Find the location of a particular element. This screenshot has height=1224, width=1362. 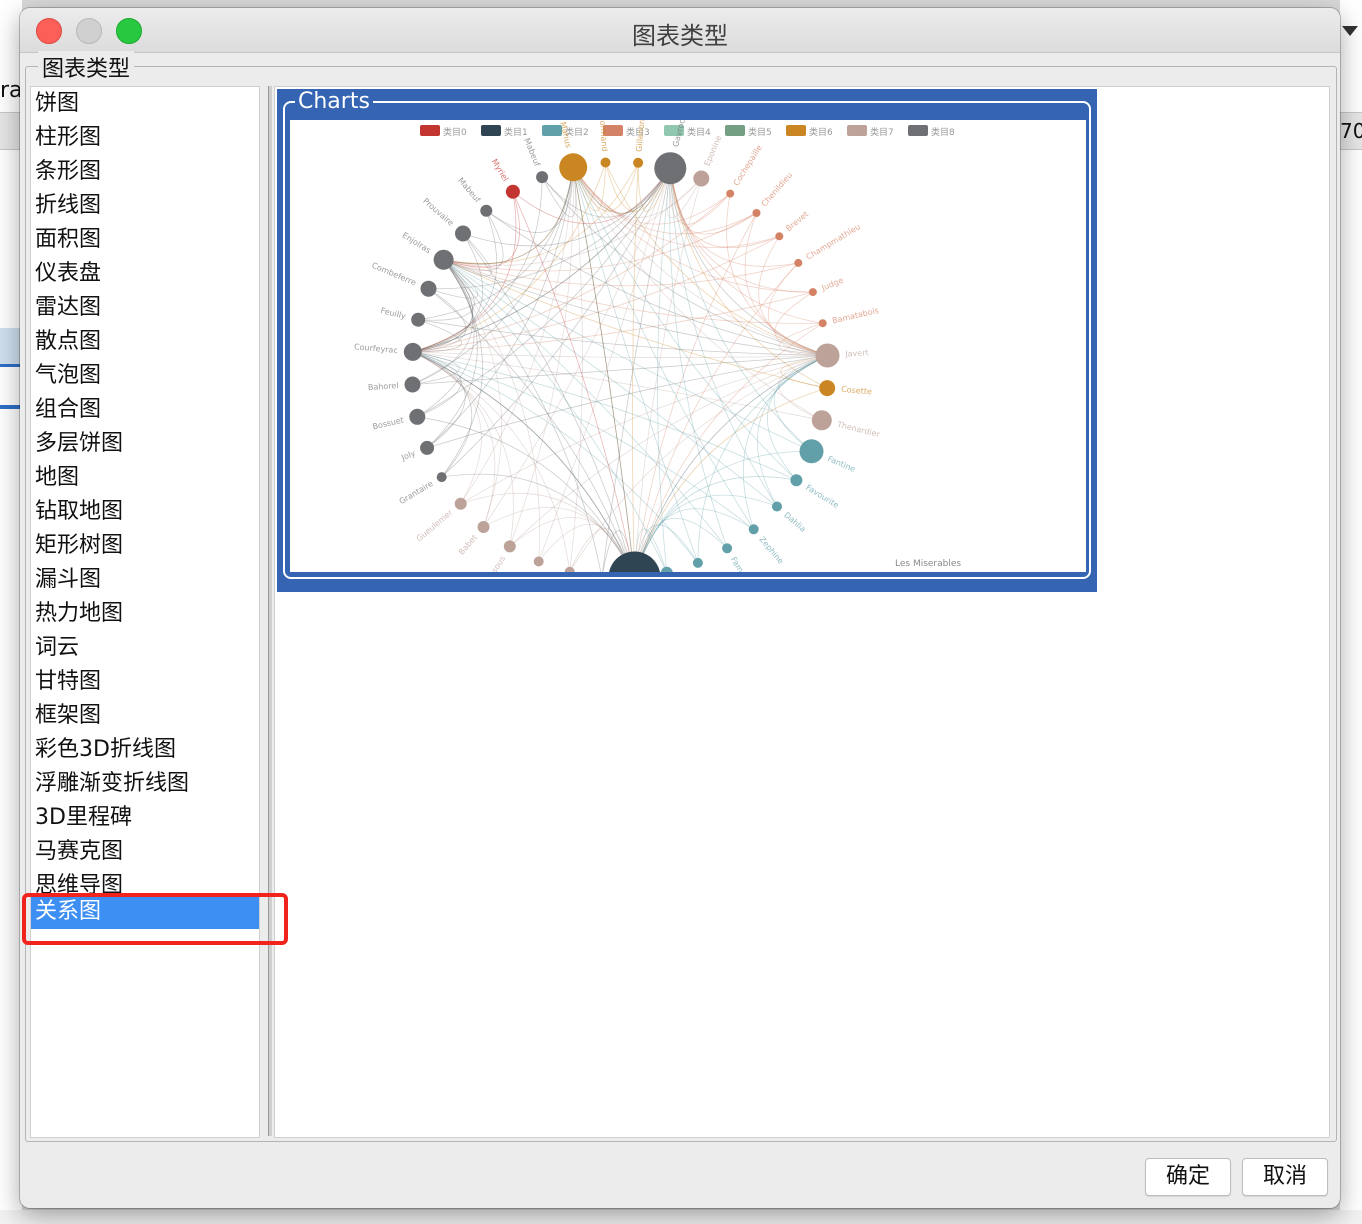

graph-node-label: MlleGillenormand is located at coordinates (602, 136).